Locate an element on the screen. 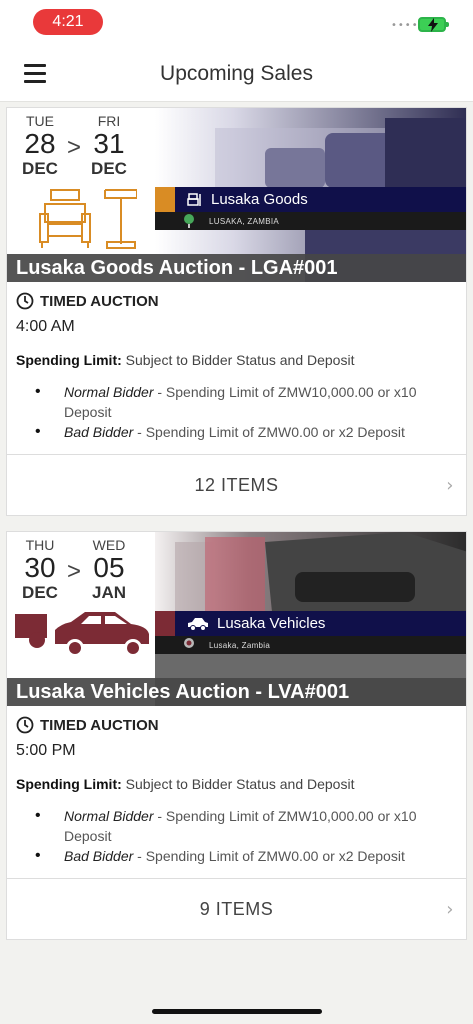  tag-header: Lusaka Goods is located at coordinates (310, 199).